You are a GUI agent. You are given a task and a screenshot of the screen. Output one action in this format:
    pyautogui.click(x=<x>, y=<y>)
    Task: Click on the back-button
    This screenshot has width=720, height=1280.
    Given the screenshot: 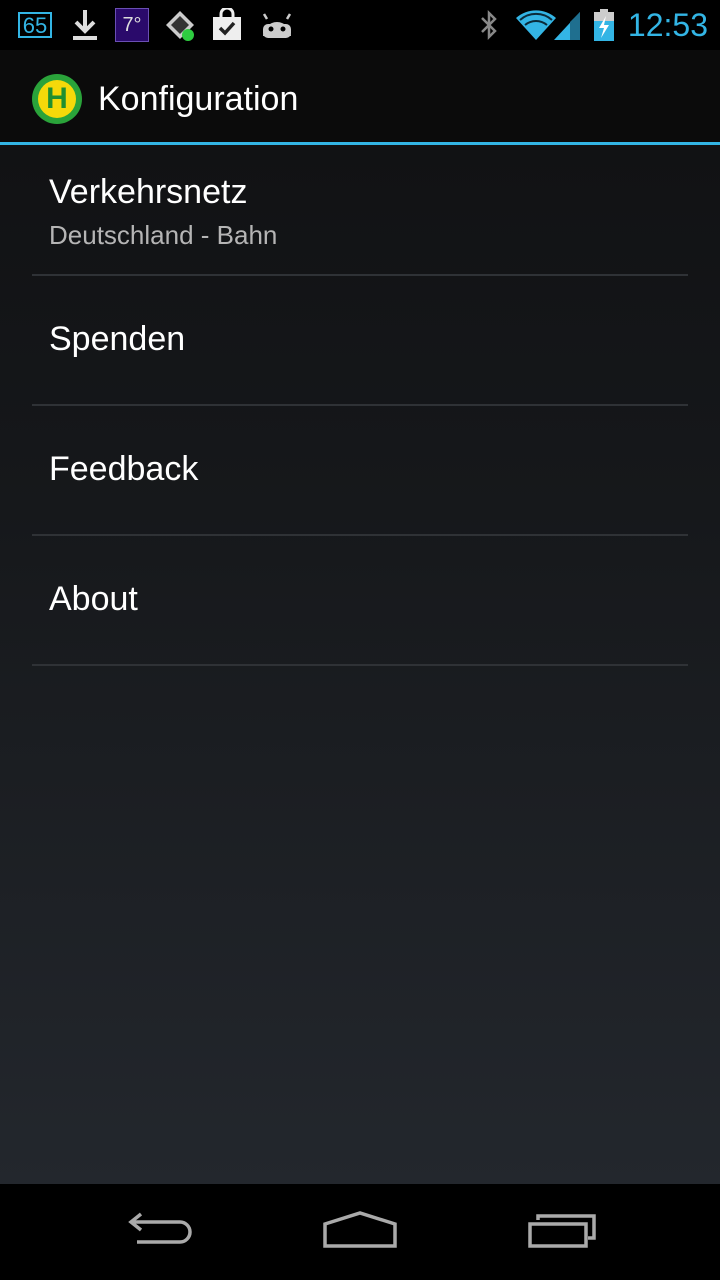 What is the action you would take?
    pyautogui.click(x=160, y=1232)
    